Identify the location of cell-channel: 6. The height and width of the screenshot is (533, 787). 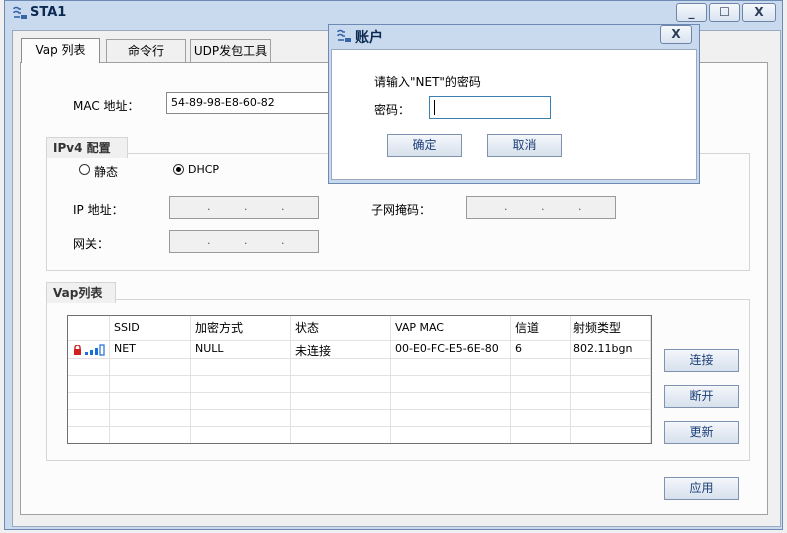
(518, 348).